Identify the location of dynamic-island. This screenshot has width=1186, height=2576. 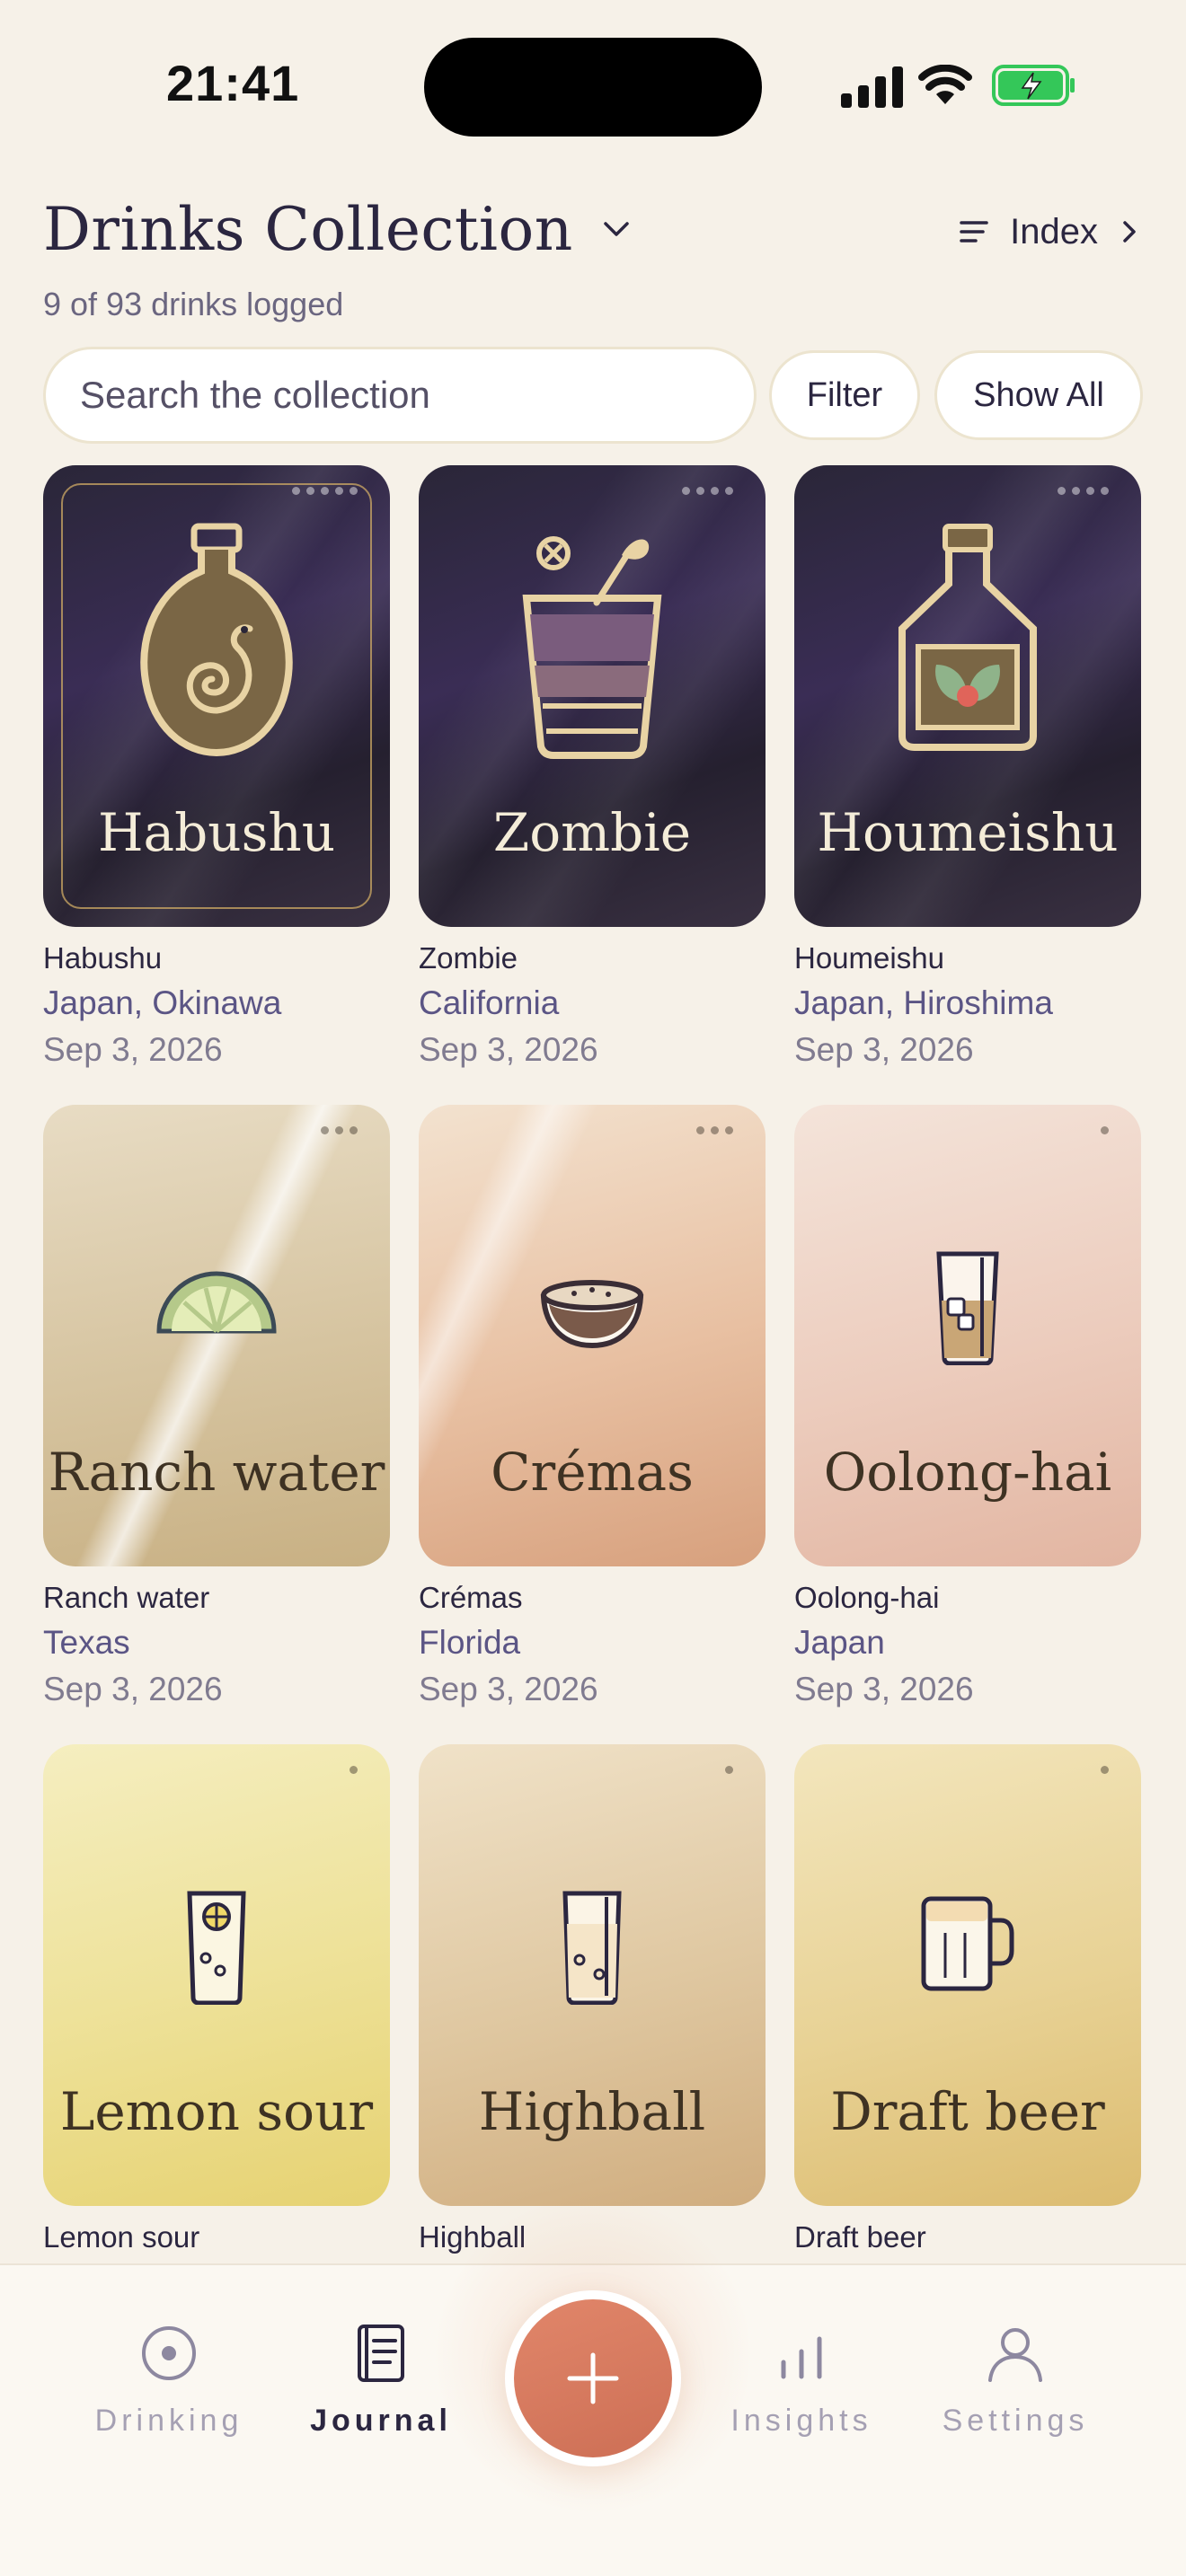
(593, 87).